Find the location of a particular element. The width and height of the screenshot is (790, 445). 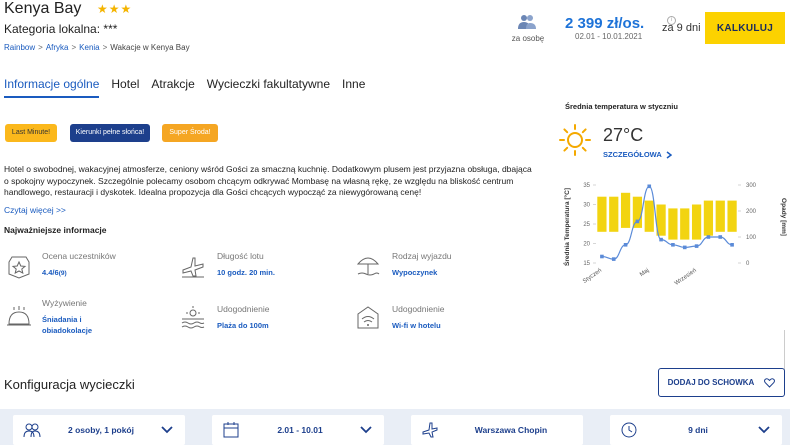

tab-attractions: Atrakcje is located at coordinates (172, 87).